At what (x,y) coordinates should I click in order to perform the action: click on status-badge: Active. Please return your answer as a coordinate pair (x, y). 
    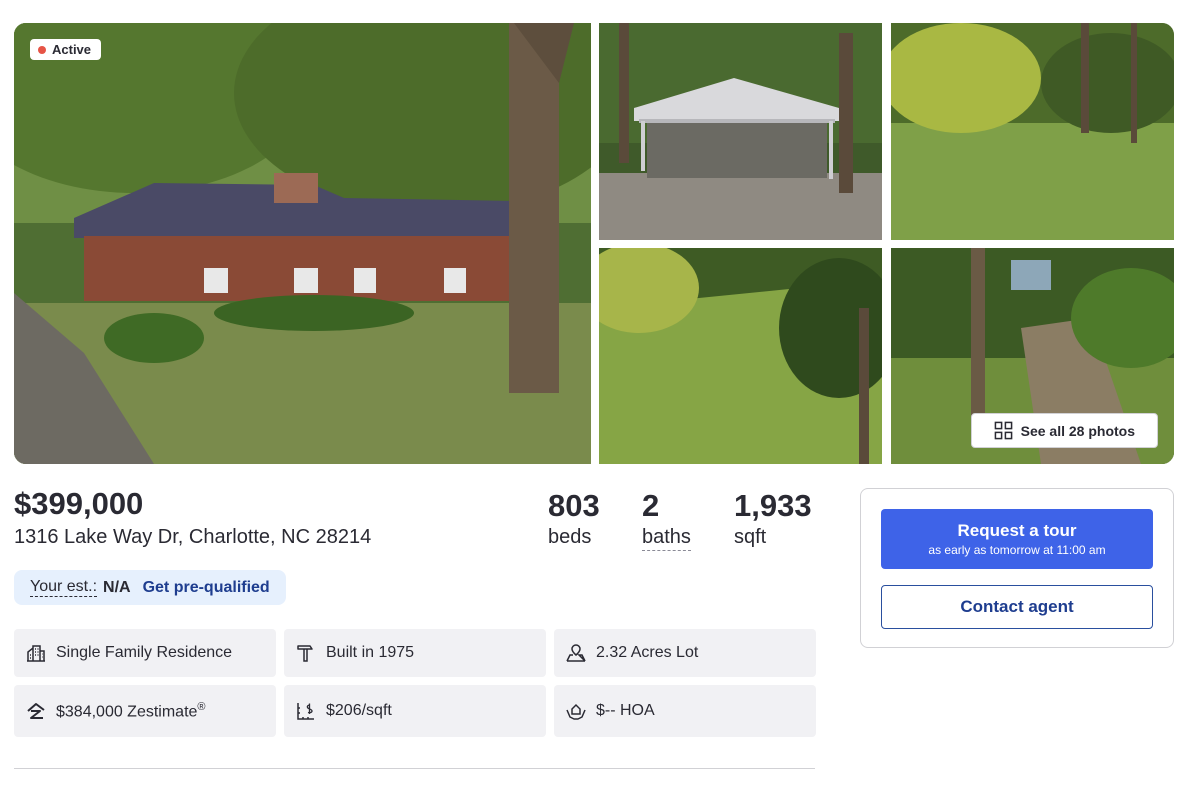
    Looking at the image, I should click on (66, 49).